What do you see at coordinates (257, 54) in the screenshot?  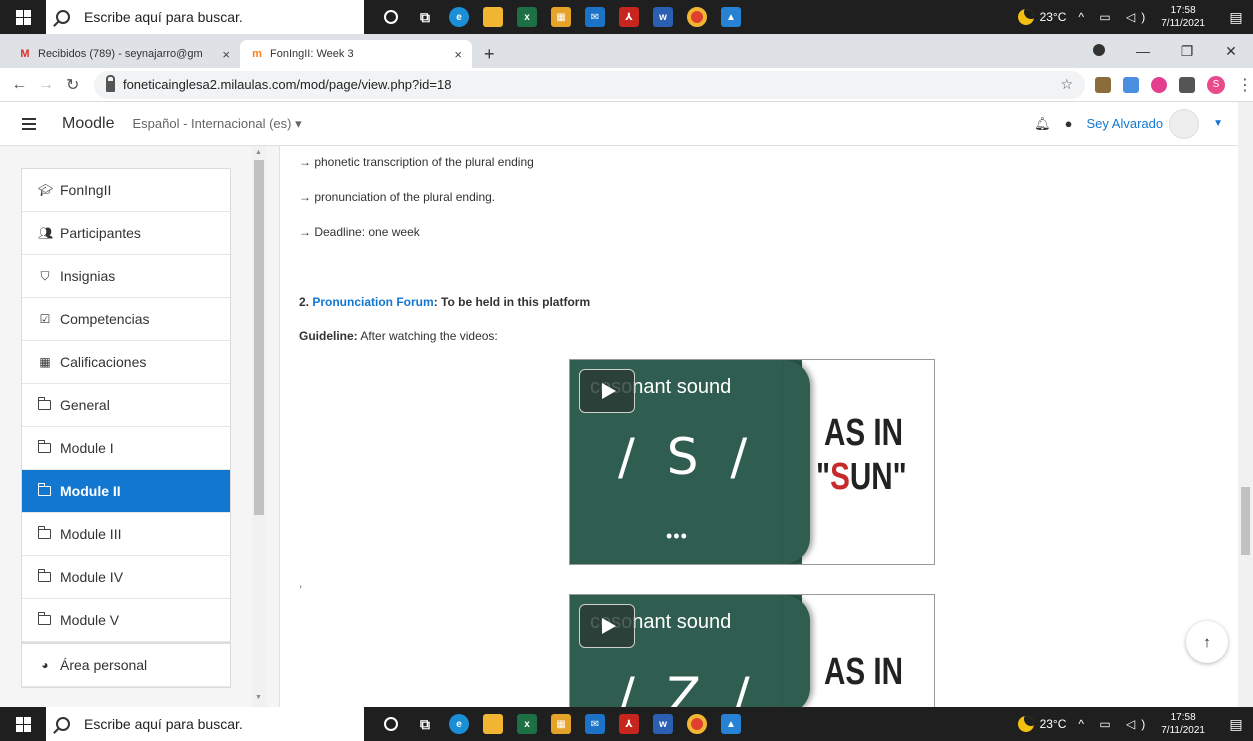 I see `moodle-icon: m` at bounding box center [257, 54].